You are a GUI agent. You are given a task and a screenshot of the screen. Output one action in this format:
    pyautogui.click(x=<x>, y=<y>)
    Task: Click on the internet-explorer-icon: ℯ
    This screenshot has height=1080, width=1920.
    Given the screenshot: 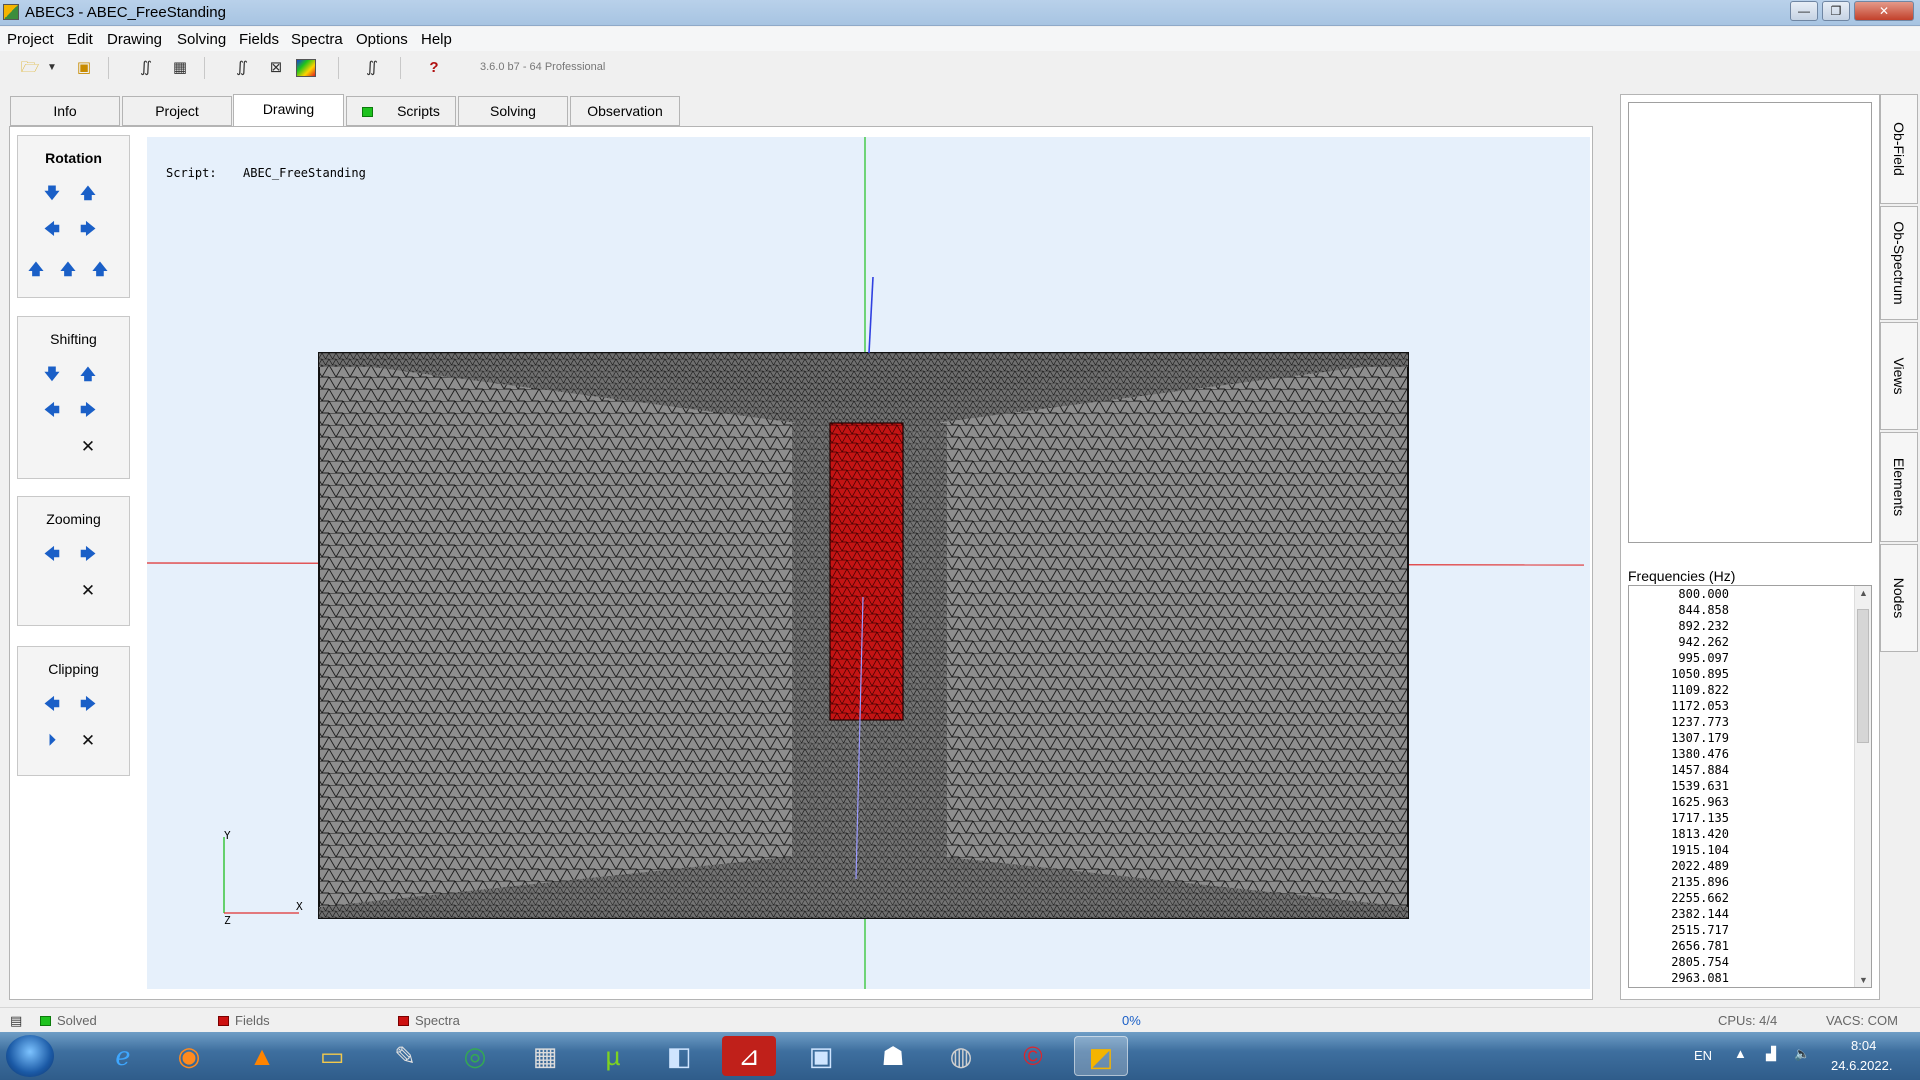 What is the action you would take?
    pyautogui.click(x=123, y=1056)
    